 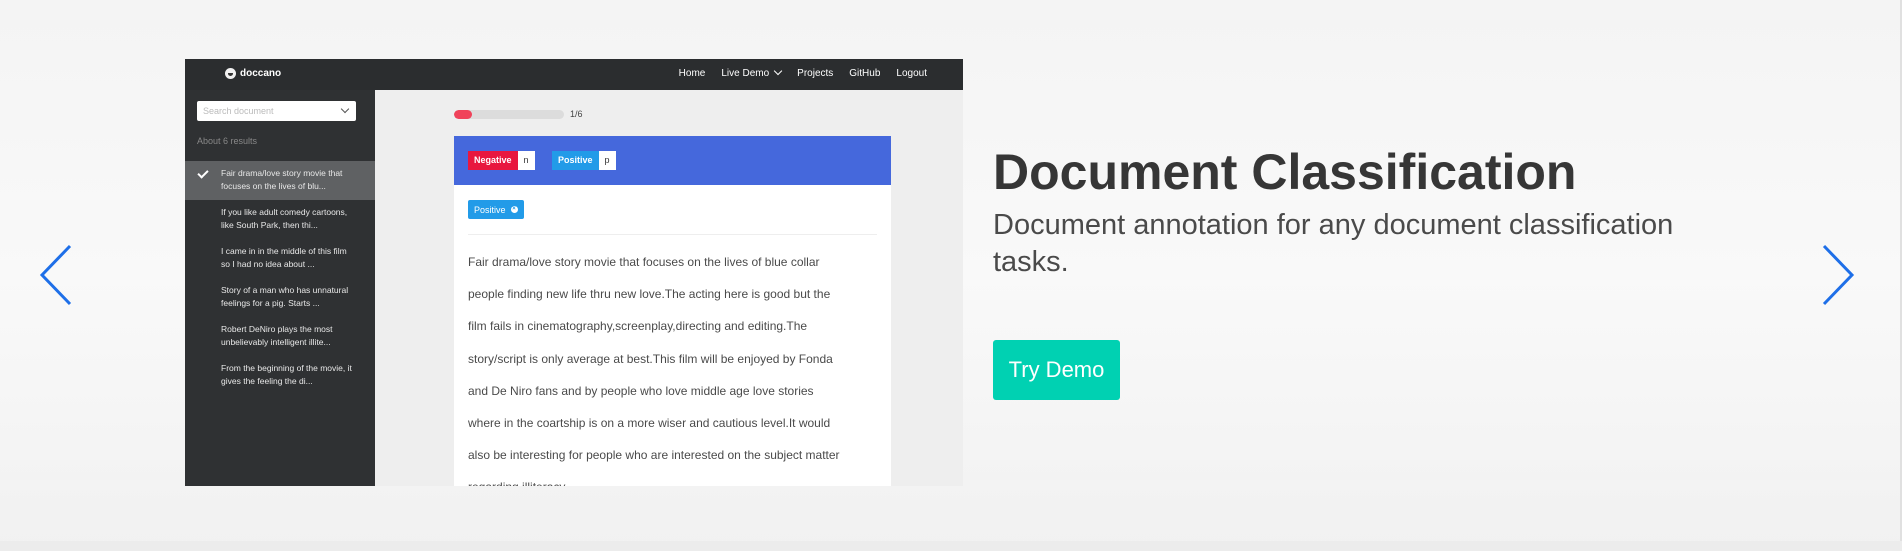 I want to click on selected-label-tag: Positive ×, so click(x=496, y=209).